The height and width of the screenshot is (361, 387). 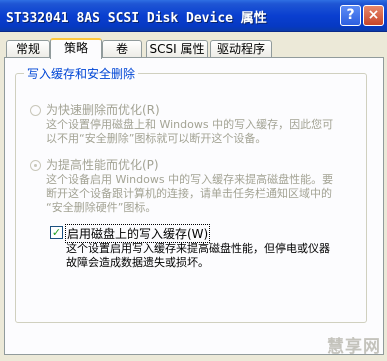 I want to click on performance-desc-line: 断开这个设备跟计算机的连接，请单击任务栏通知区域中的, so click(x=189, y=193).